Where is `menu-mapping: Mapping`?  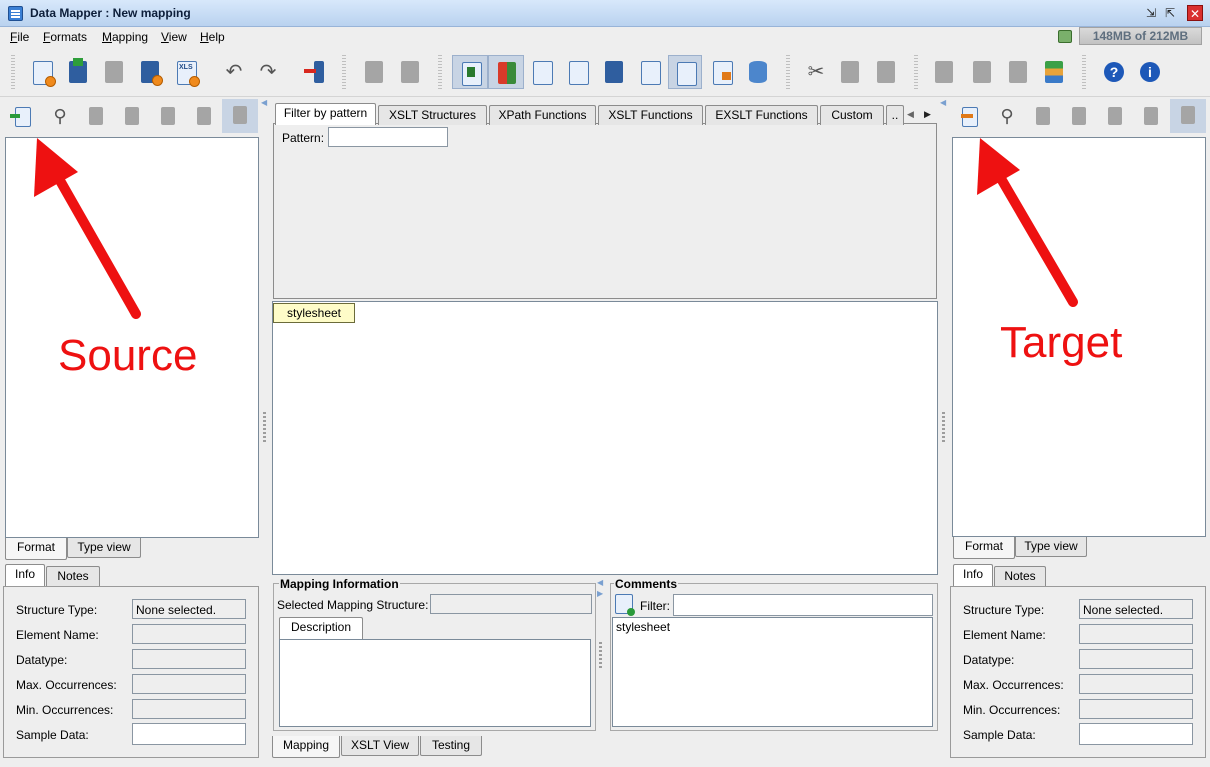
menu-mapping: Mapping is located at coordinates (125, 37).